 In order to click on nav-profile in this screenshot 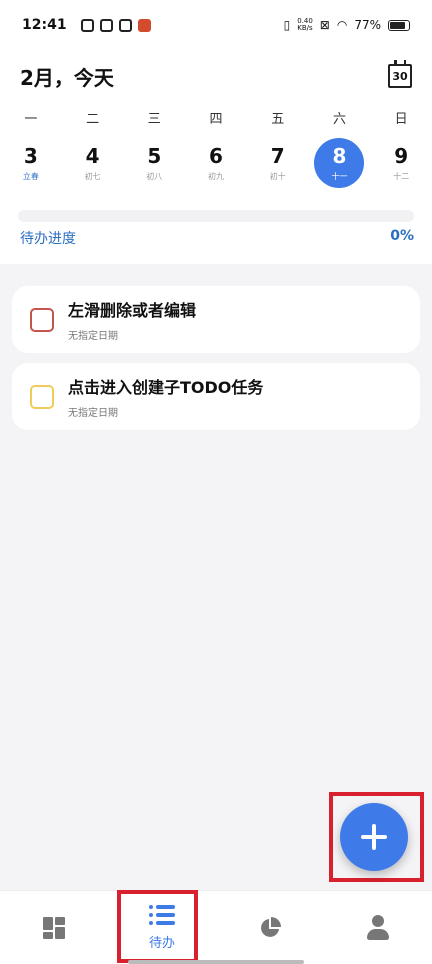, I will do `click(378, 927)`.